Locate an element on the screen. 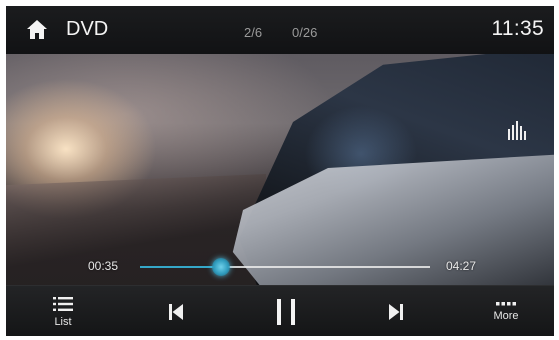  list-button: List is located at coordinates (63, 311).